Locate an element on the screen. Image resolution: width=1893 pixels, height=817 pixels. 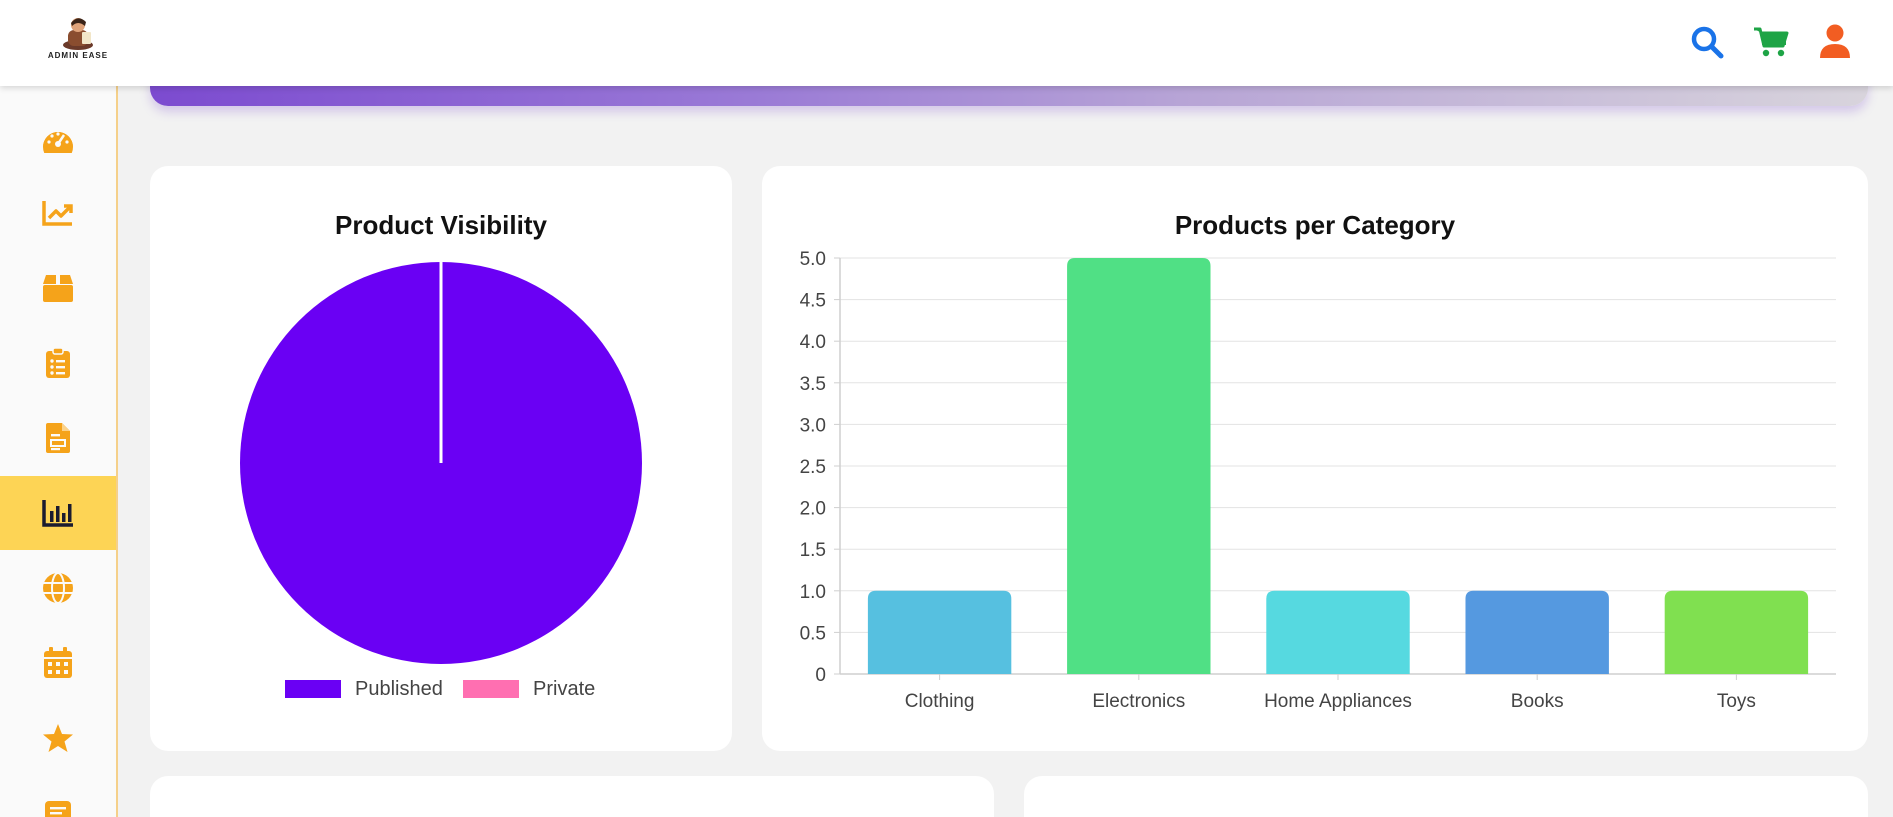
star-icon is located at coordinates (58, 738).